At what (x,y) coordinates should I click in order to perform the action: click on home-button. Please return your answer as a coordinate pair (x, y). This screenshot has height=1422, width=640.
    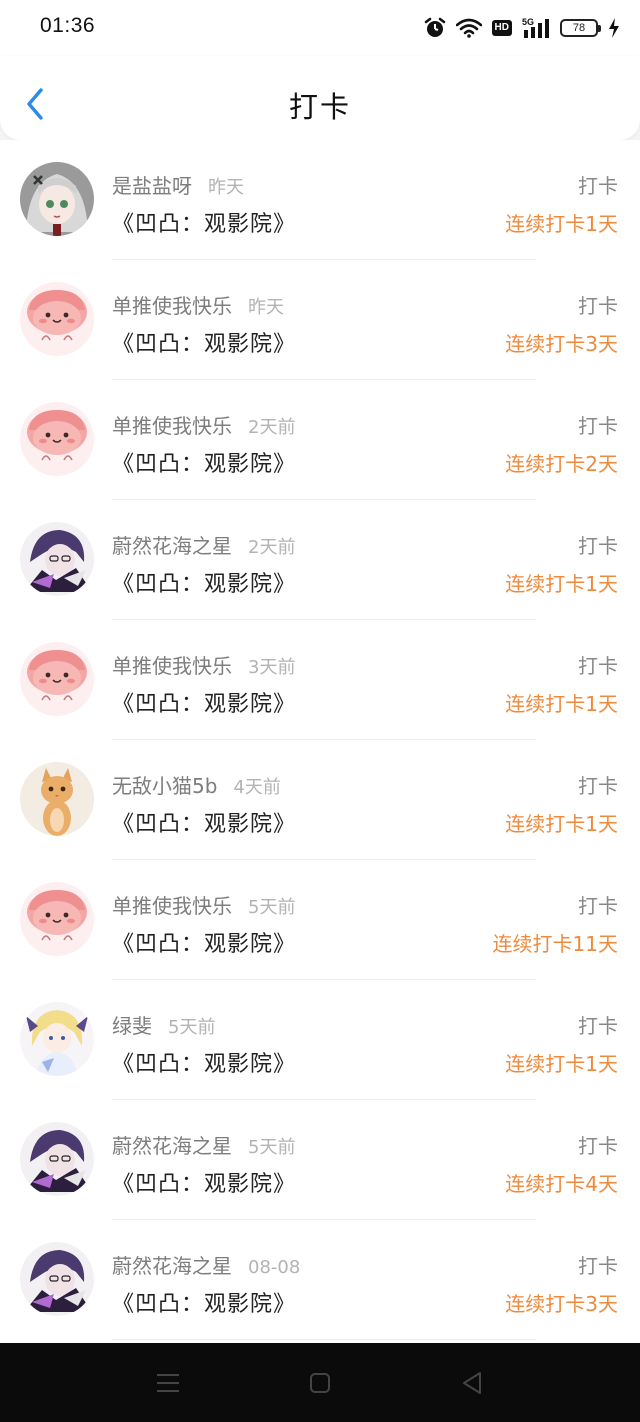
    Looking at the image, I should click on (320, 1383).